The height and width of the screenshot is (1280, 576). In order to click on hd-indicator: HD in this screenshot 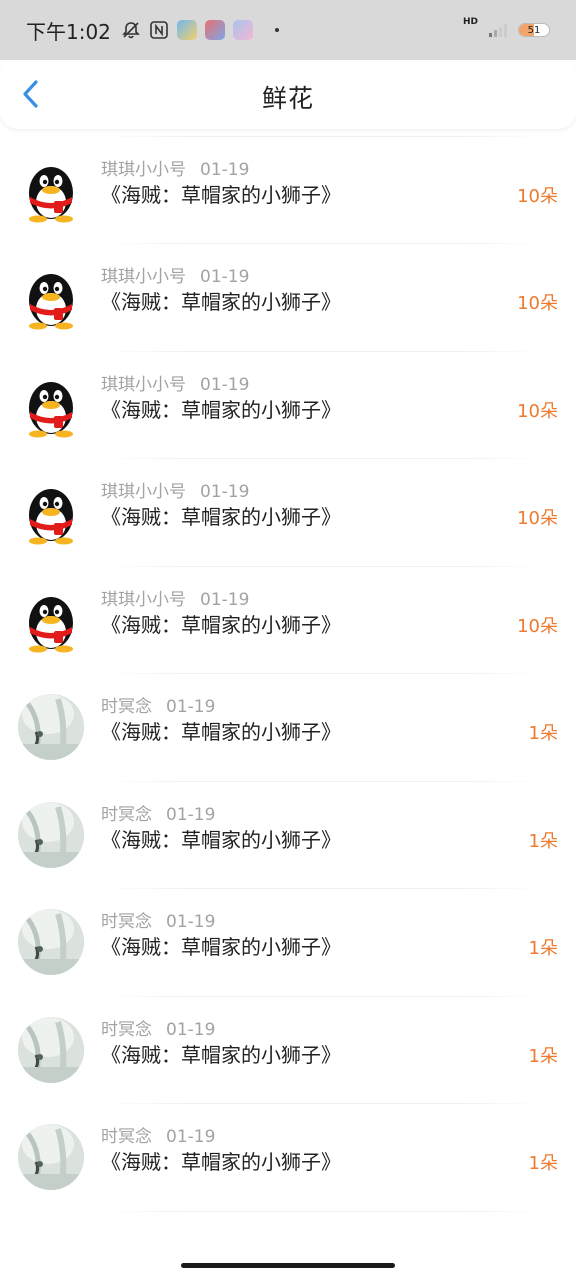, I will do `click(470, 22)`.